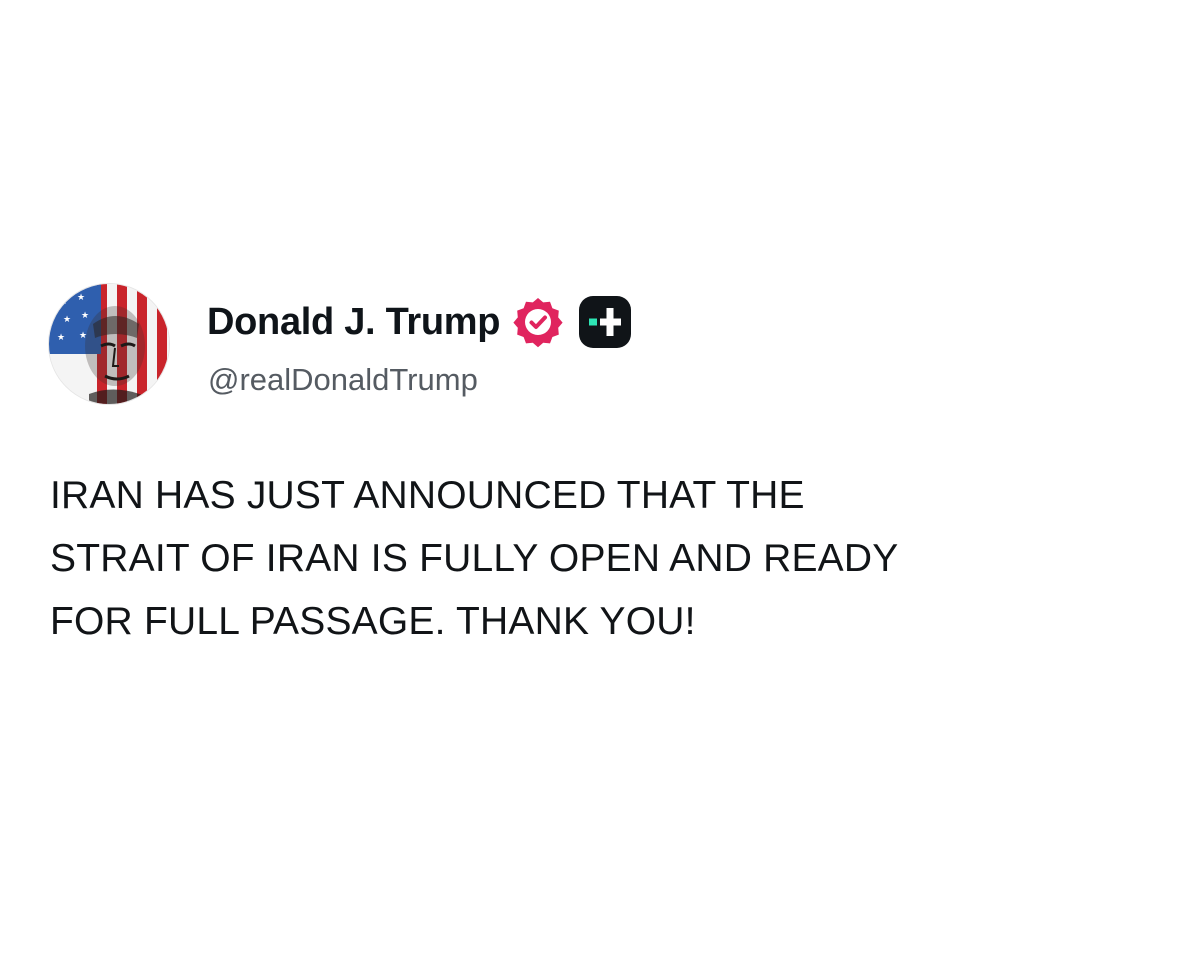 The image size is (1200, 978). I want to click on user-handle: @realDonaldTrump, so click(343, 379).